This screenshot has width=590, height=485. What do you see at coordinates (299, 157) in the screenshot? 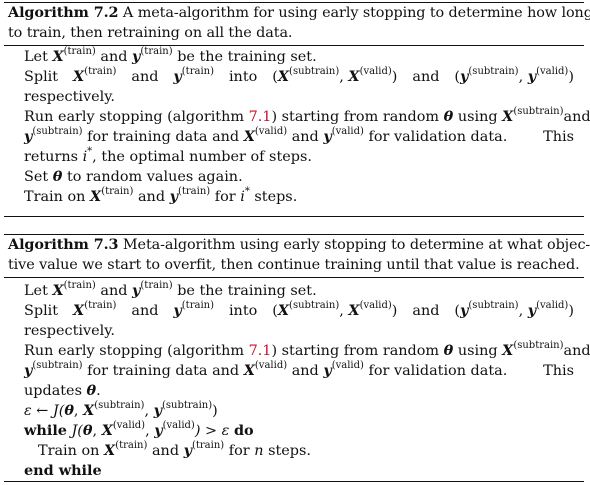
I see `step-returns: returns i*, the optimal number of steps.` at bounding box center [299, 157].